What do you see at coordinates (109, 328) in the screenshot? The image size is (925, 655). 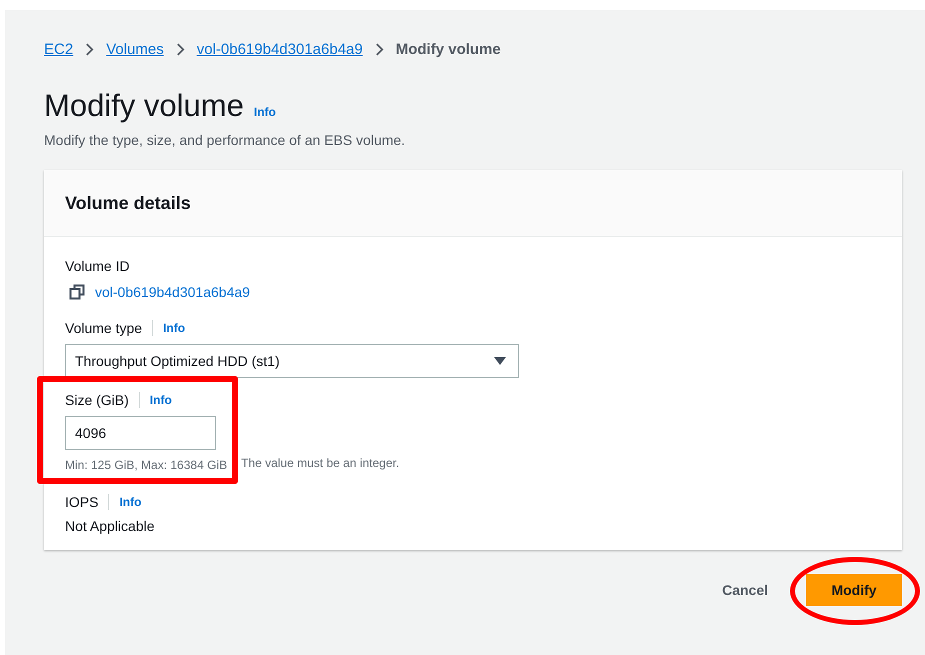 I see `field-label: Volume type` at bounding box center [109, 328].